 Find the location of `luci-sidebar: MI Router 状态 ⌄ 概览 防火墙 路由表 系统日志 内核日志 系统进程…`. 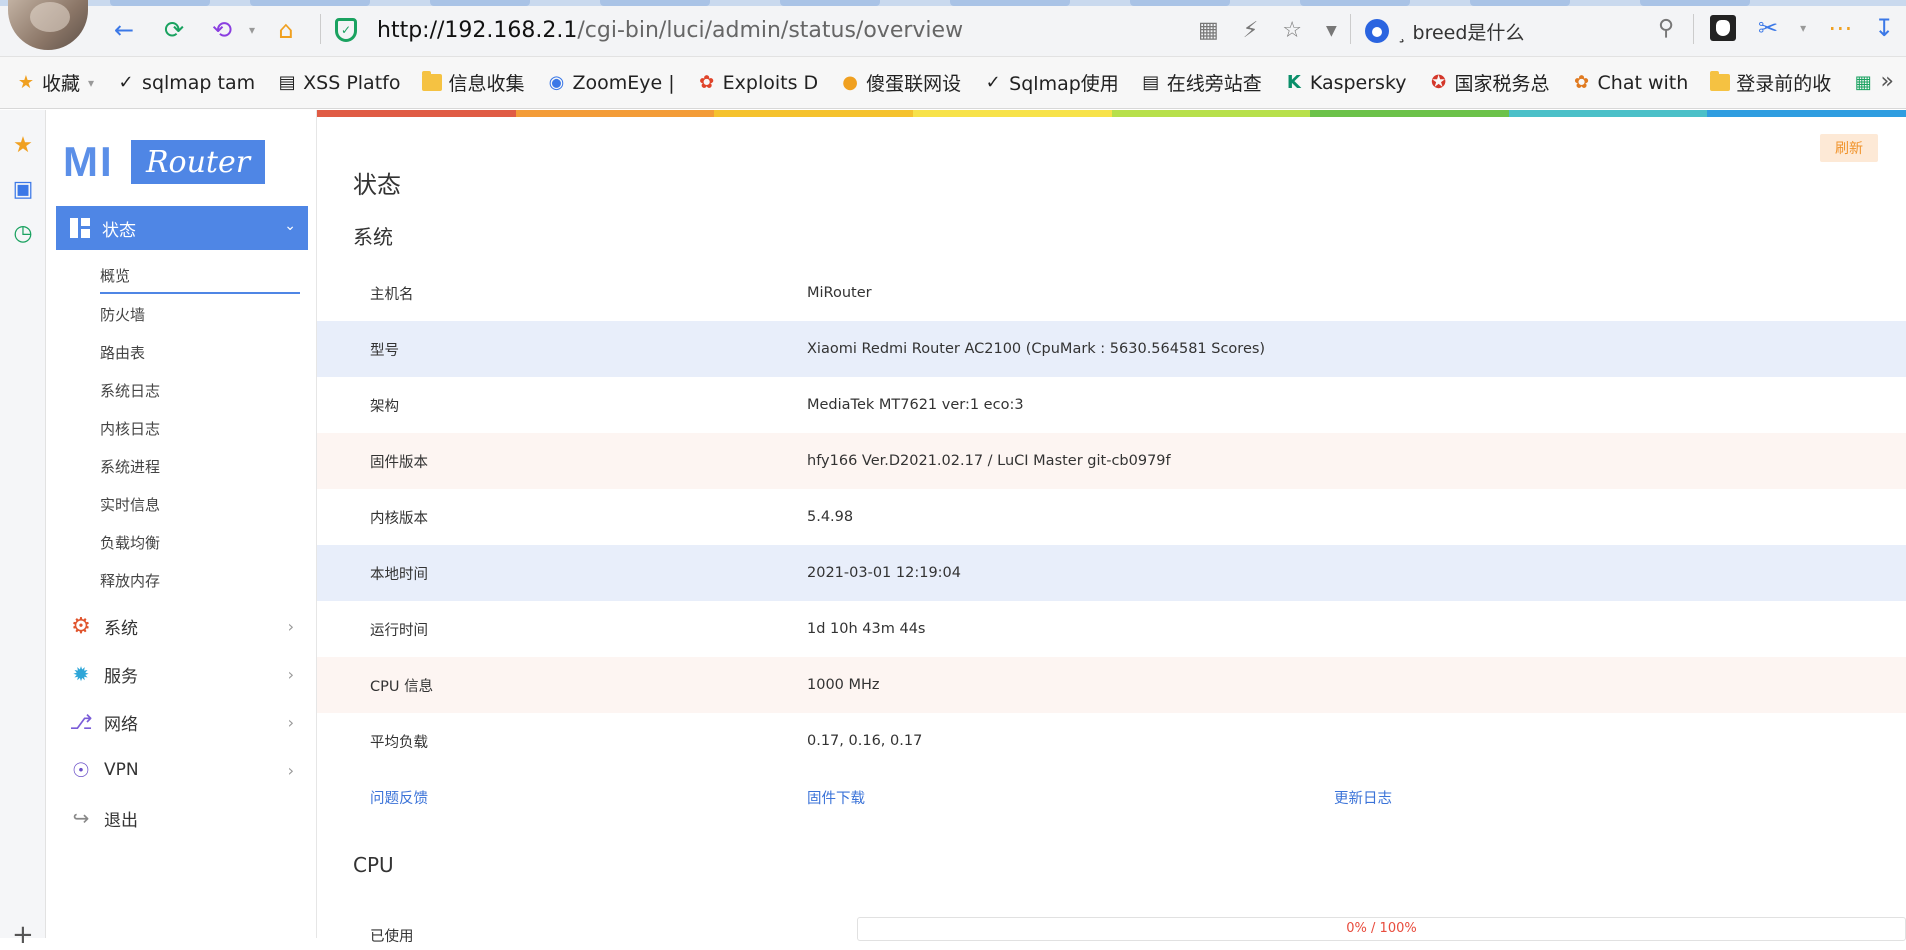

luci-sidebar: MI Router 状态 ⌄ 概览 防火墙 路由表 系统日志 内核日志 系统进程… is located at coordinates (182, 524).